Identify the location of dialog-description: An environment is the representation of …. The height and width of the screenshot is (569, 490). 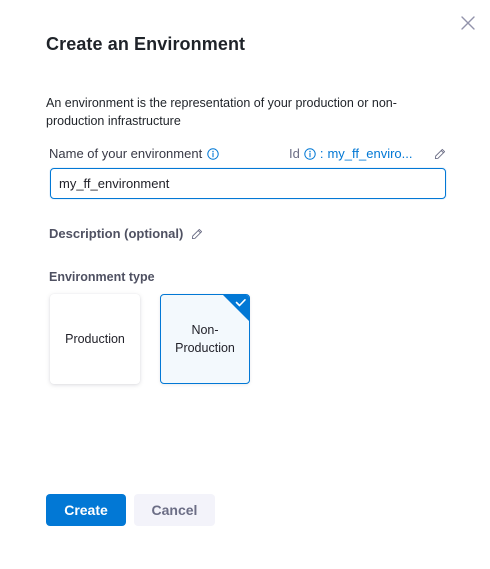
(221, 112).